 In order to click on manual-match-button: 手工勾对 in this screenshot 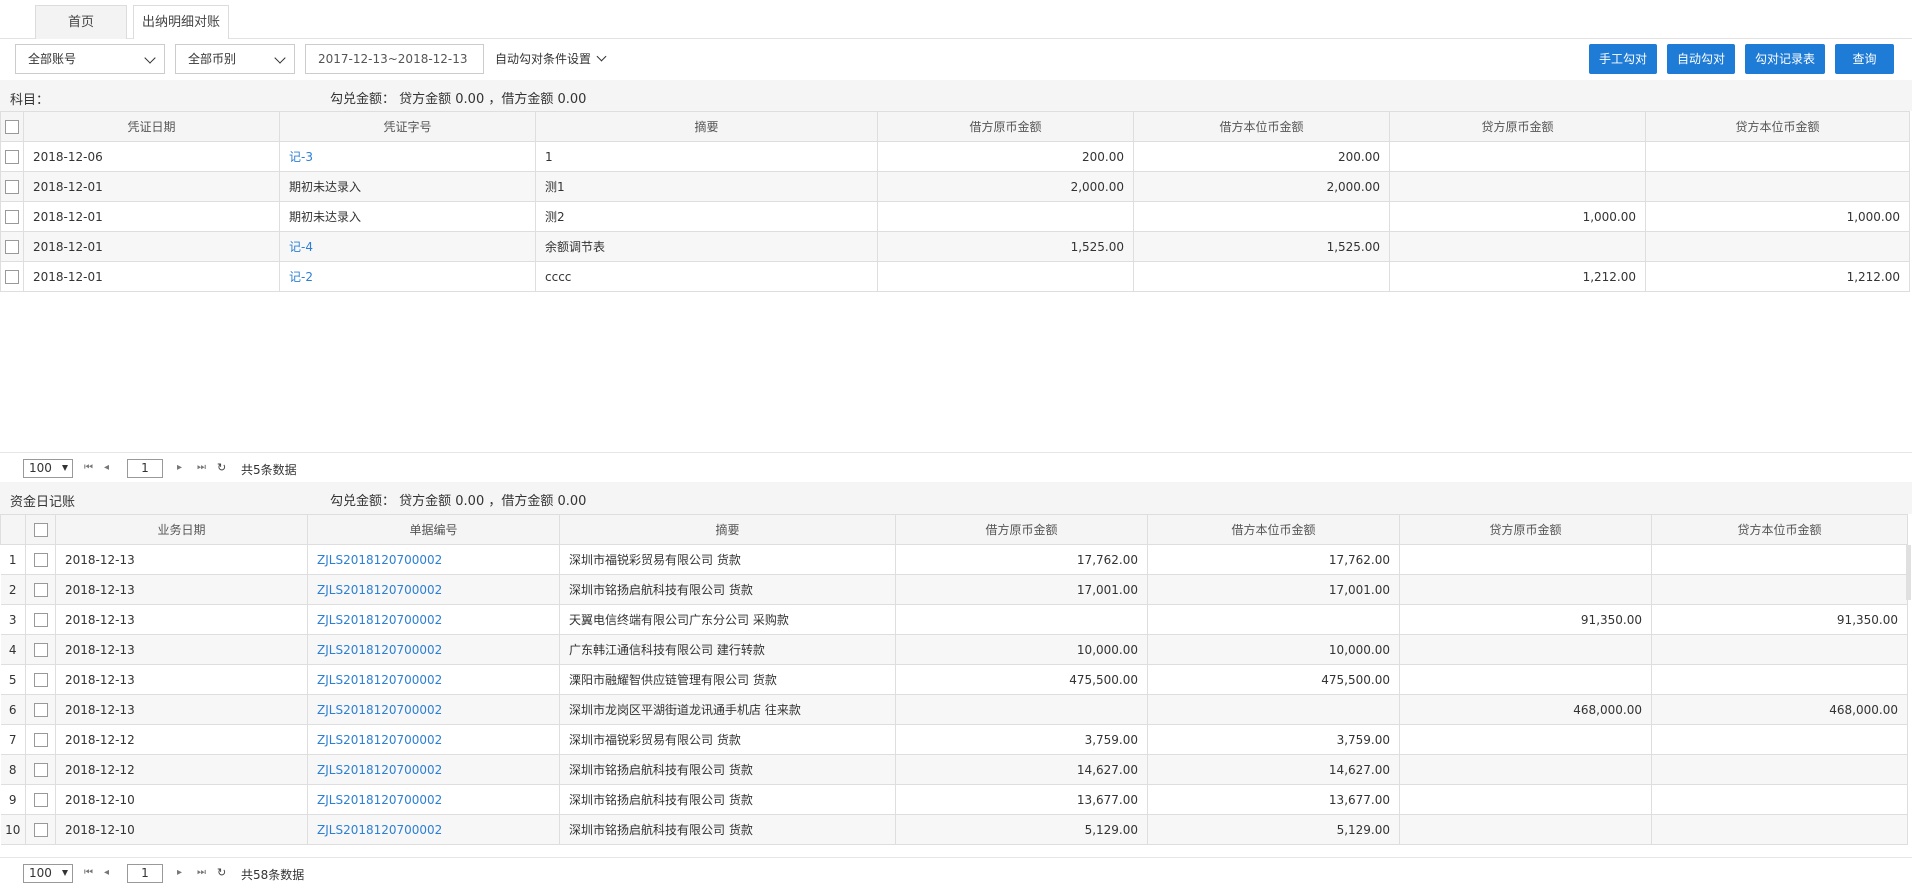, I will do `click(1623, 59)`.